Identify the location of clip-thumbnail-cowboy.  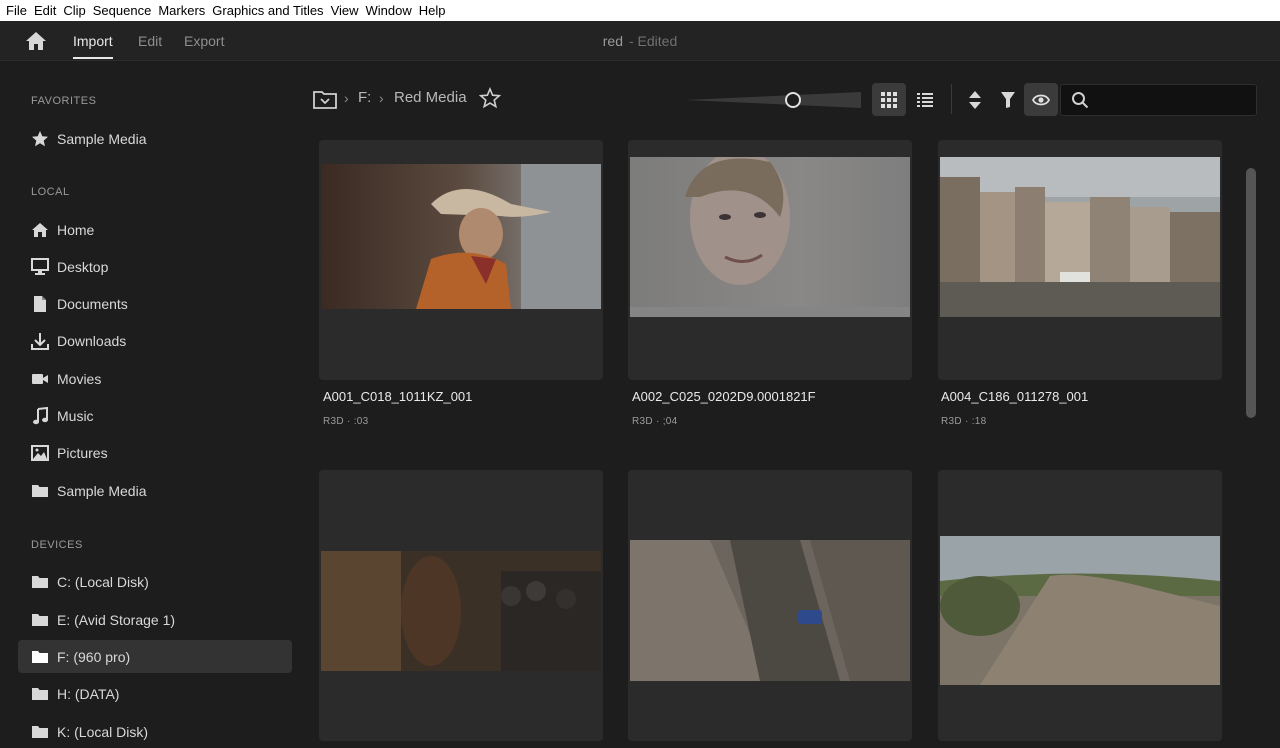
(461, 236).